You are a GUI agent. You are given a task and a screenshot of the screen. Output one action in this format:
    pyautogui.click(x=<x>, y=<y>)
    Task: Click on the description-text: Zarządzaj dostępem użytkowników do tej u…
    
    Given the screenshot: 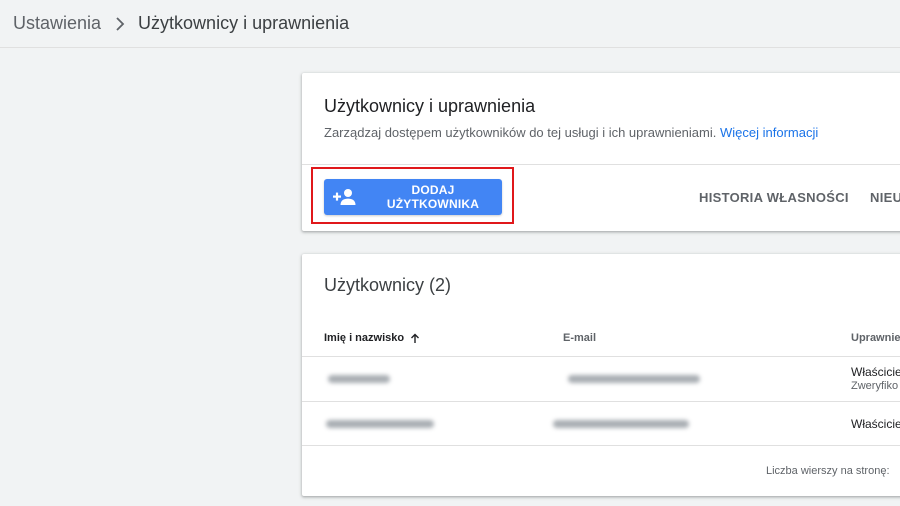 What is the action you would take?
    pyautogui.click(x=520, y=132)
    